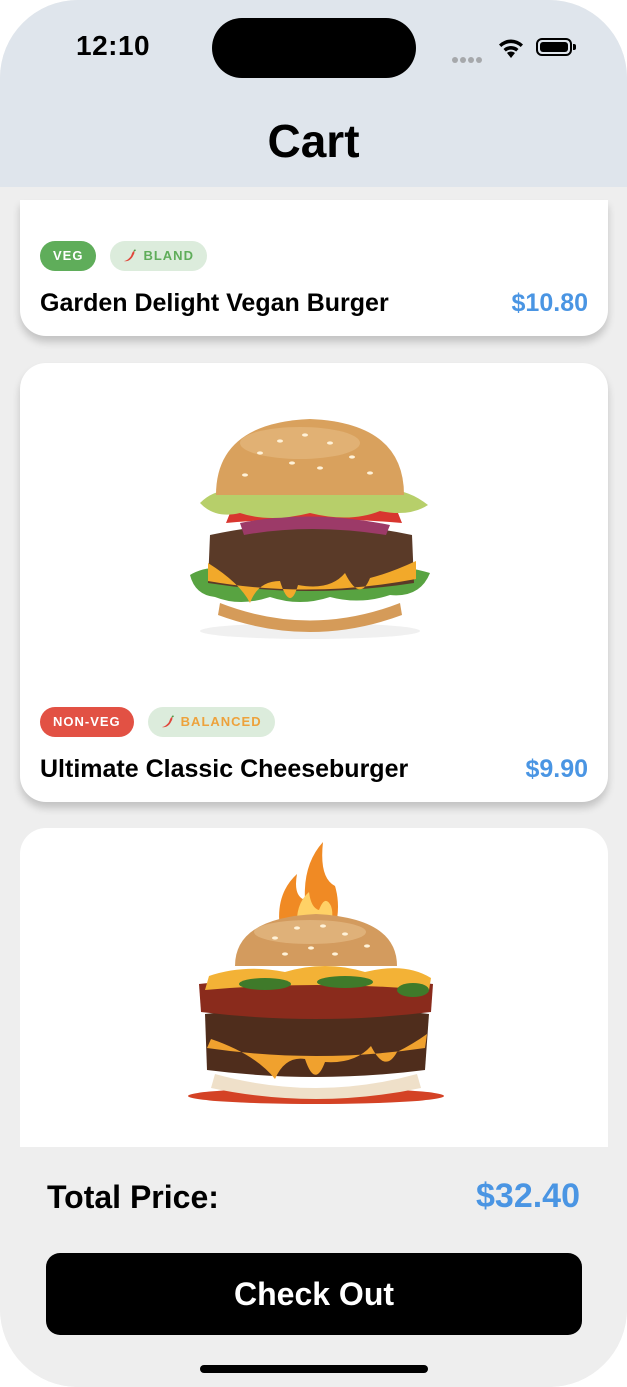 This screenshot has height=1387, width=627. I want to click on item-badges: NON-VEG BALANCED, so click(157, 722).